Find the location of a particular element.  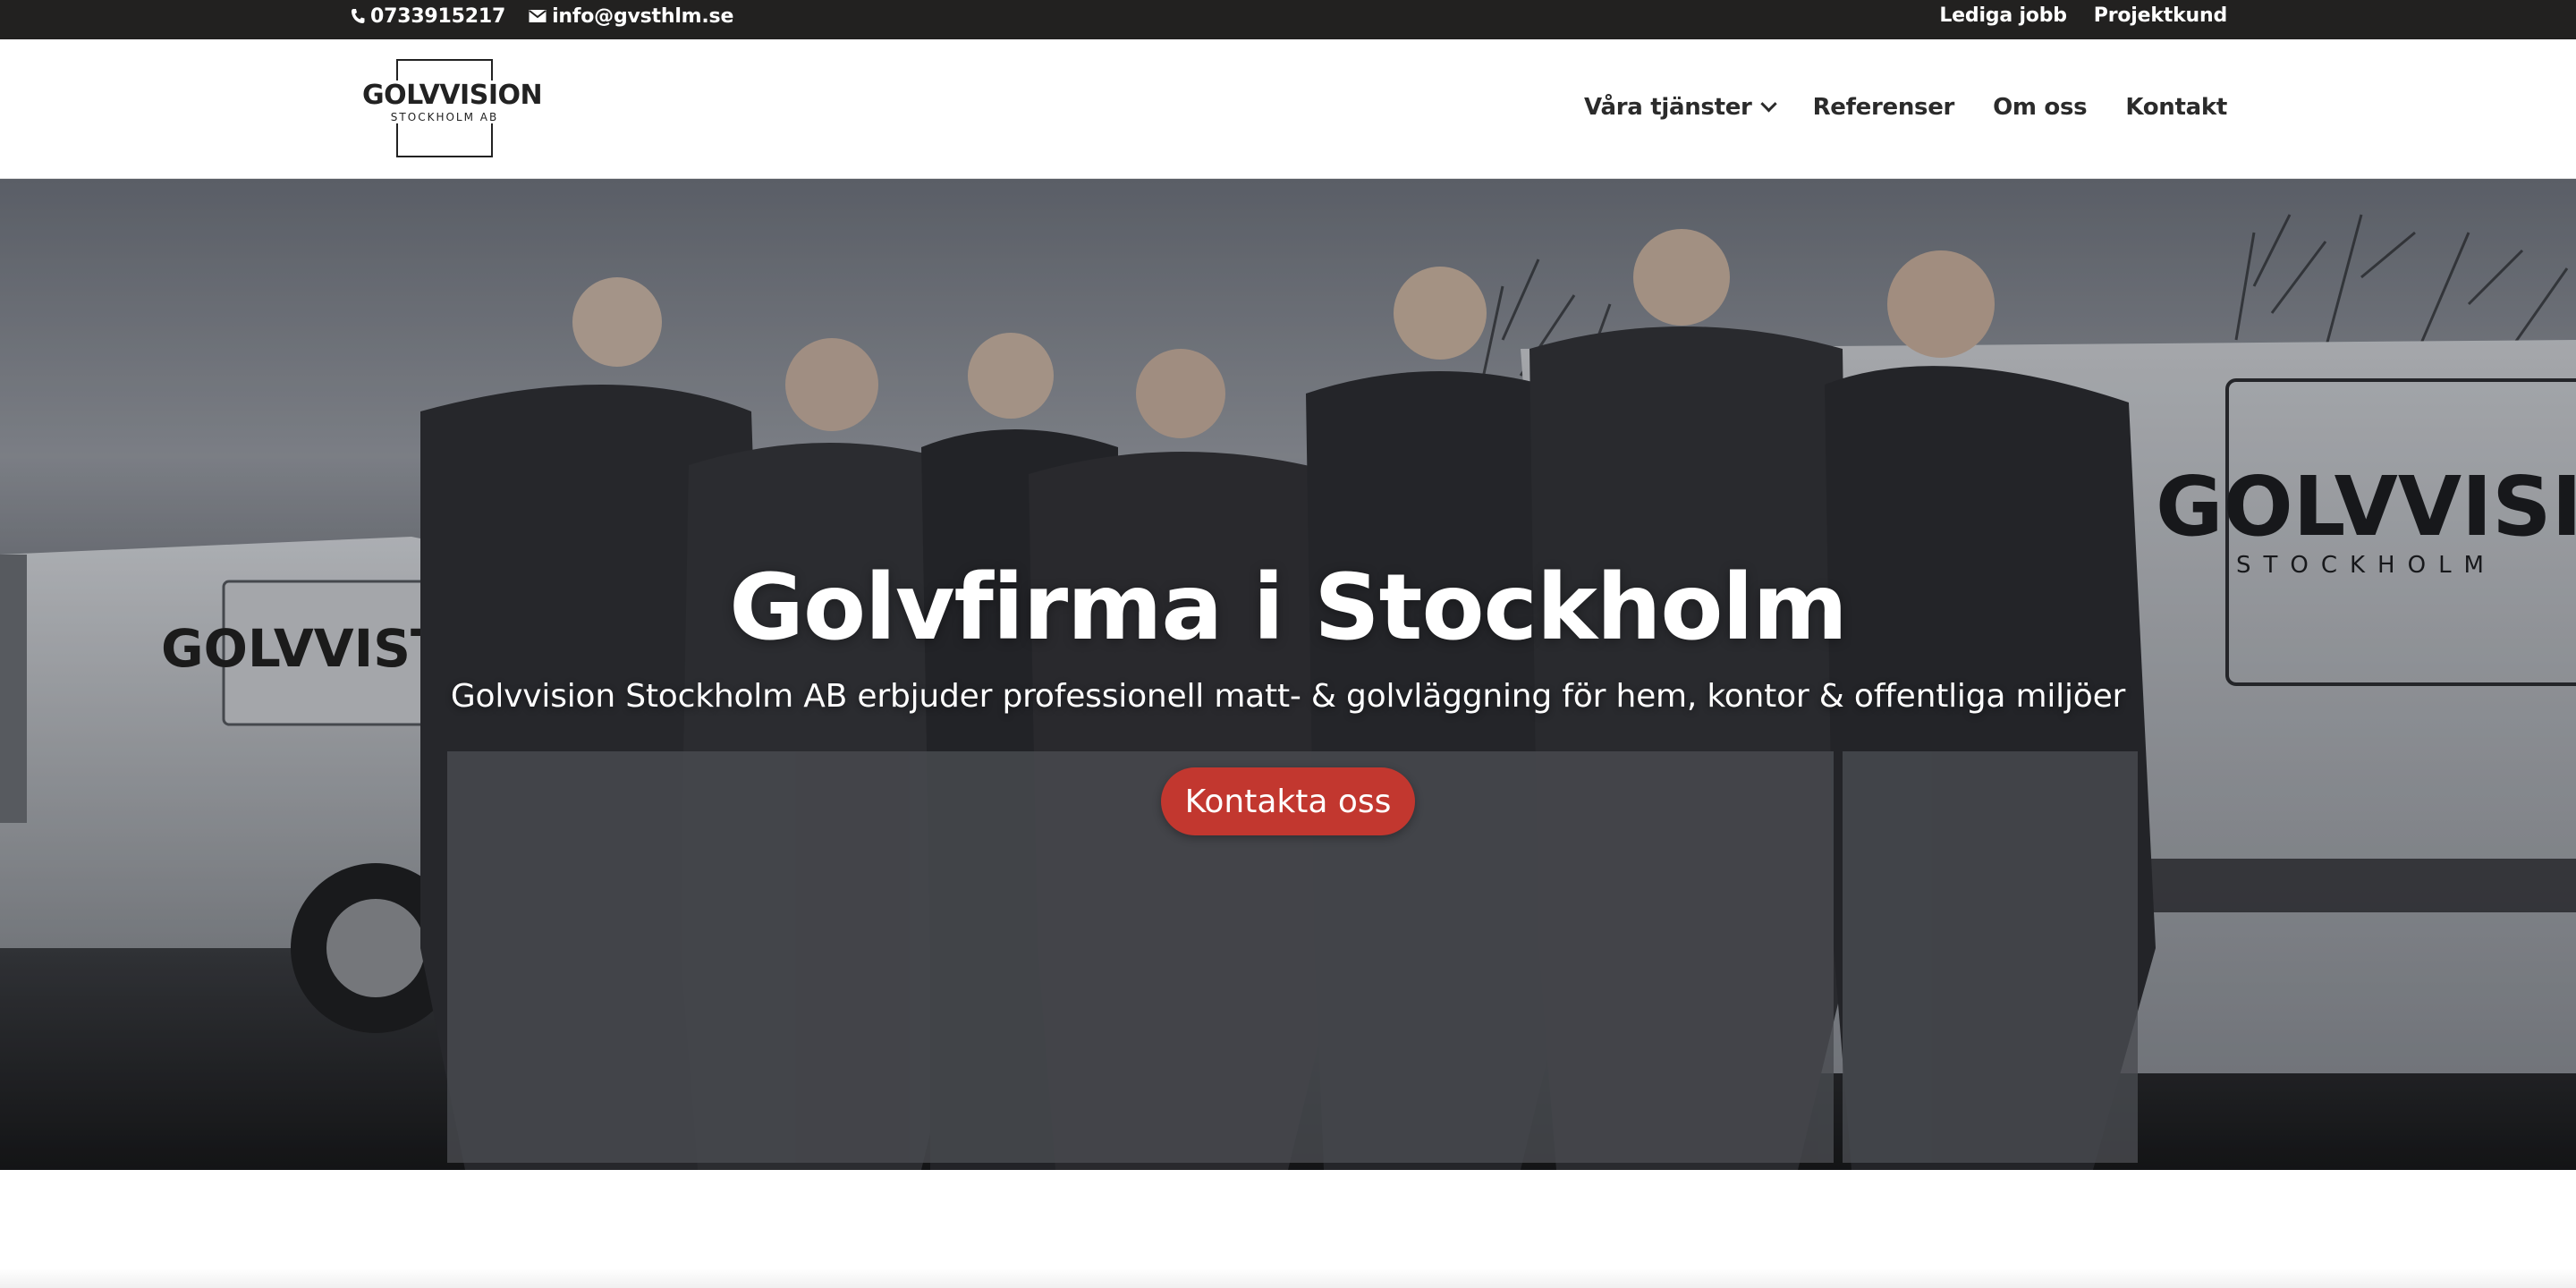

main-nav: Våra tjänster Referenser Om oss Kontakt is located at coordinates (1905, 107).